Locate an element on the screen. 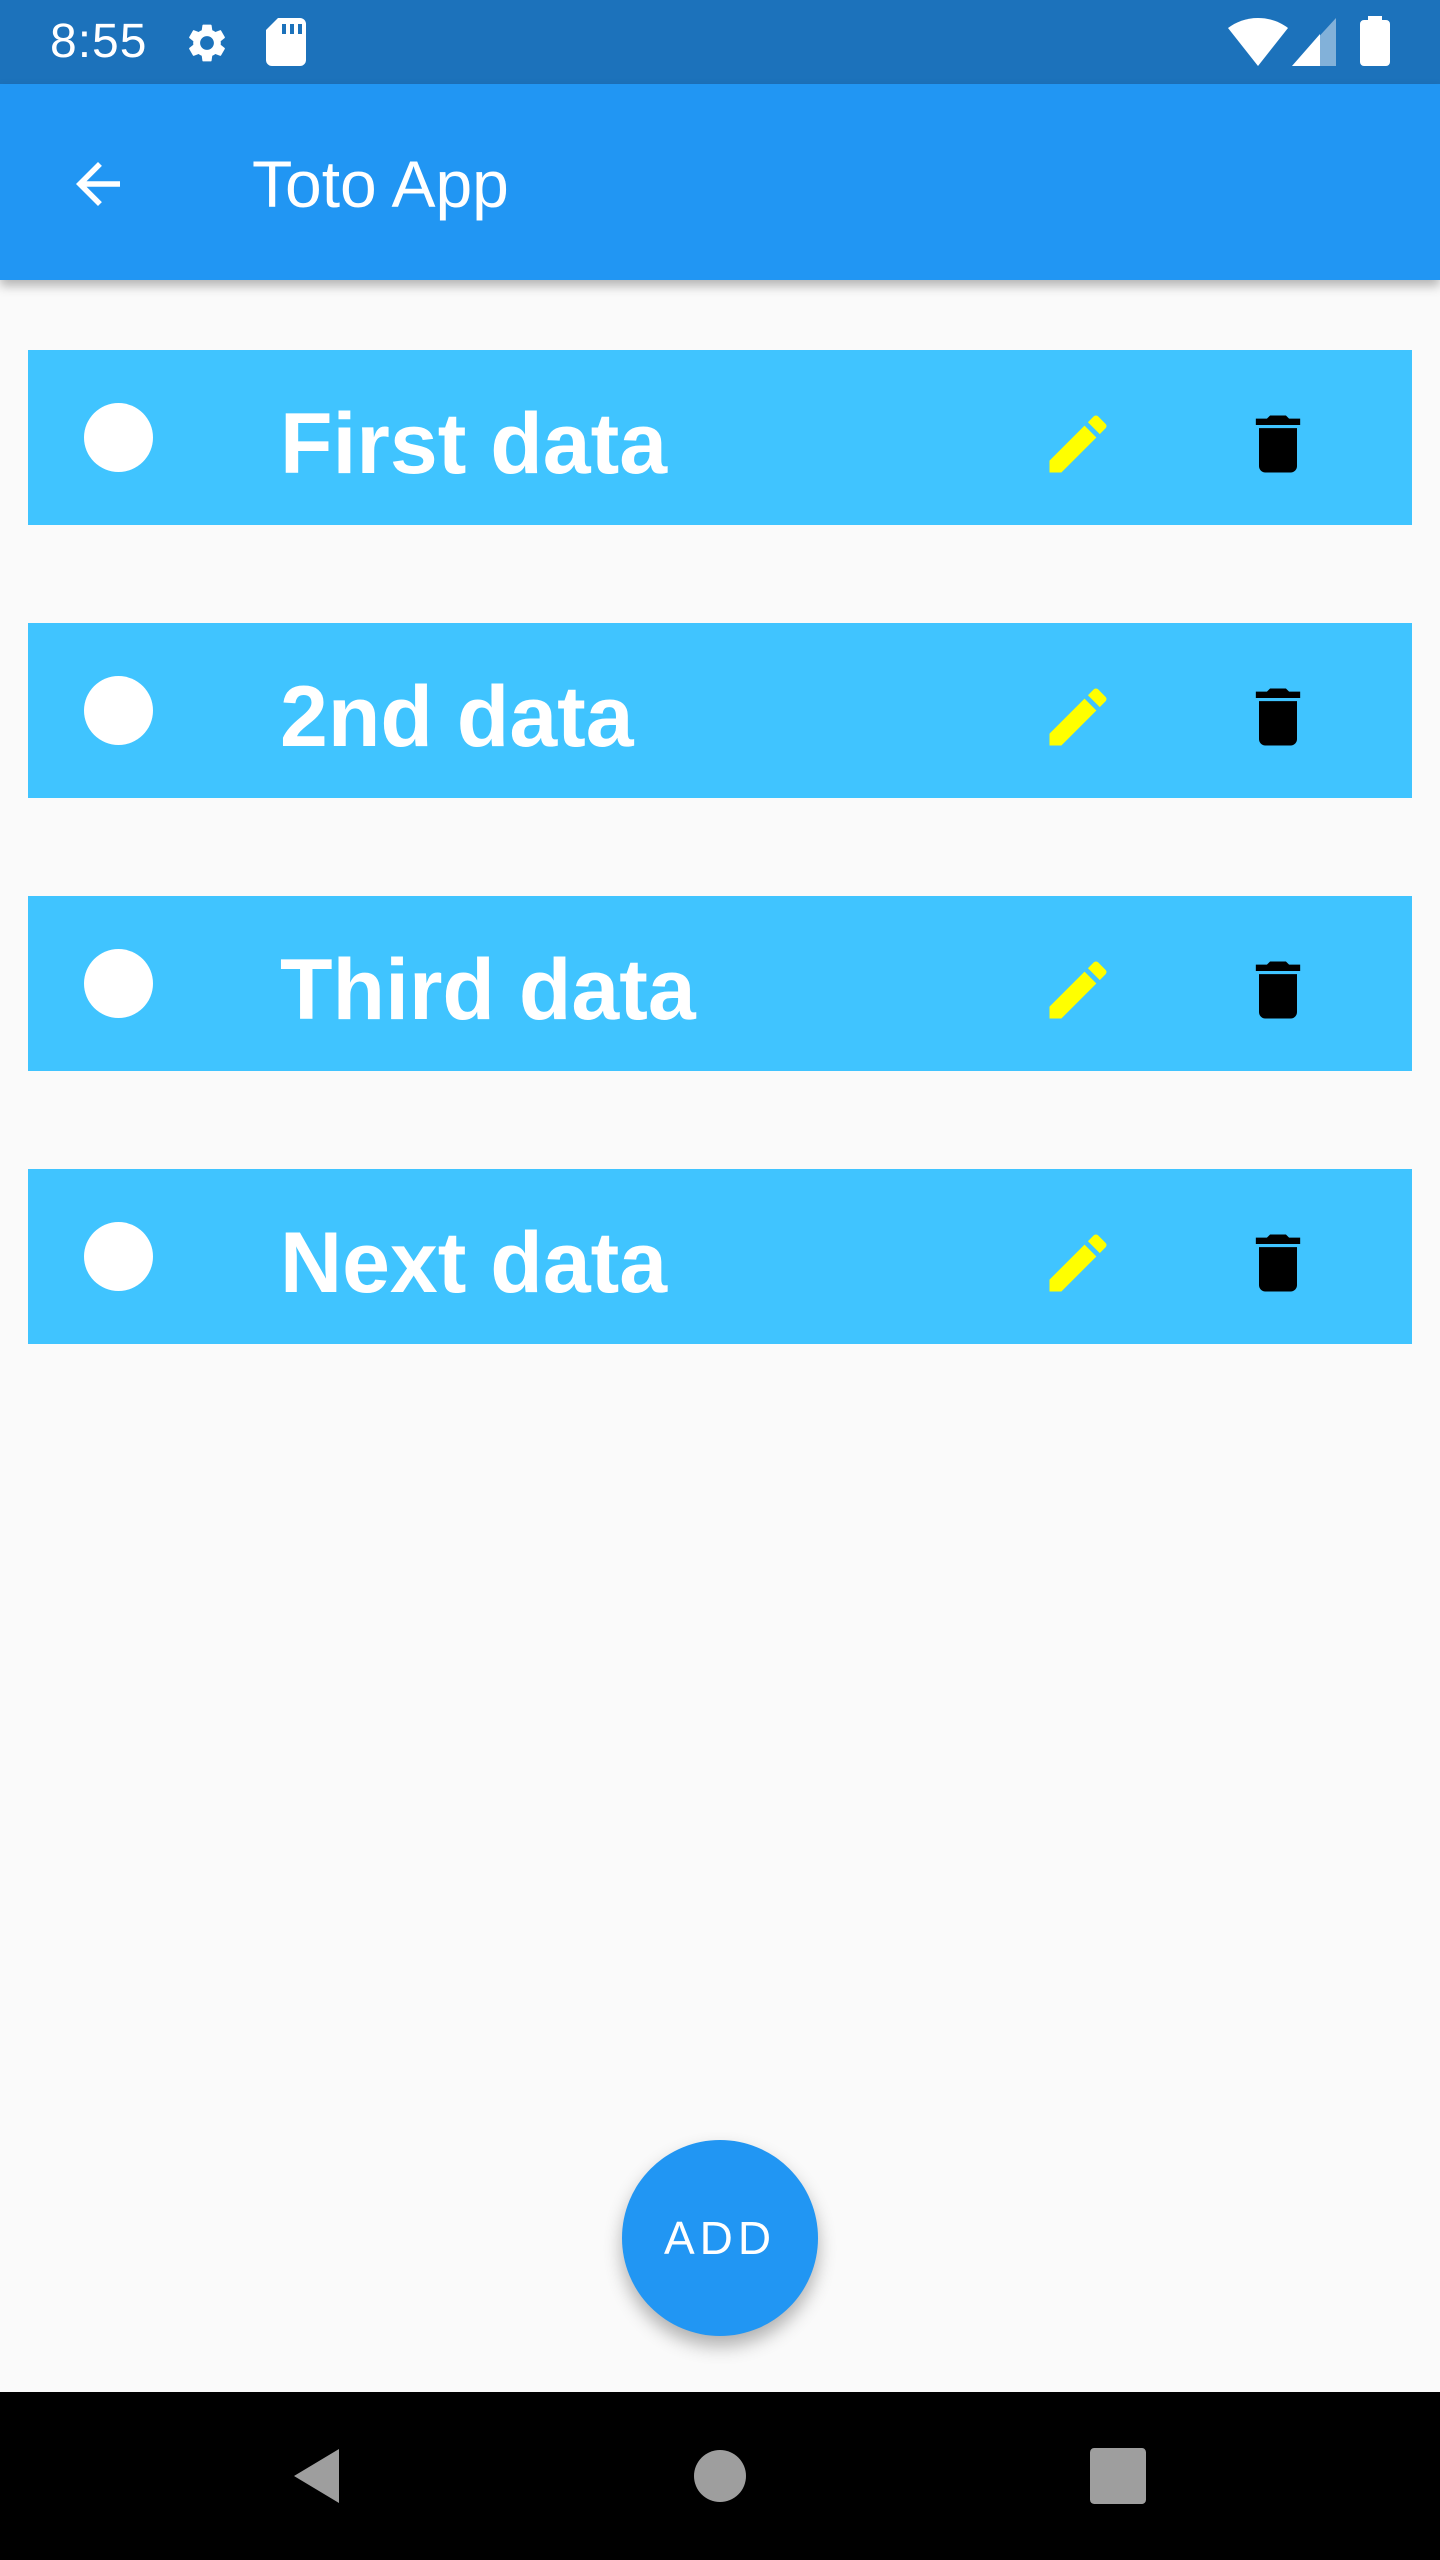 This screenshot has width=1440, height=2560. list-item: Third data is located at coordinates (720, 983).